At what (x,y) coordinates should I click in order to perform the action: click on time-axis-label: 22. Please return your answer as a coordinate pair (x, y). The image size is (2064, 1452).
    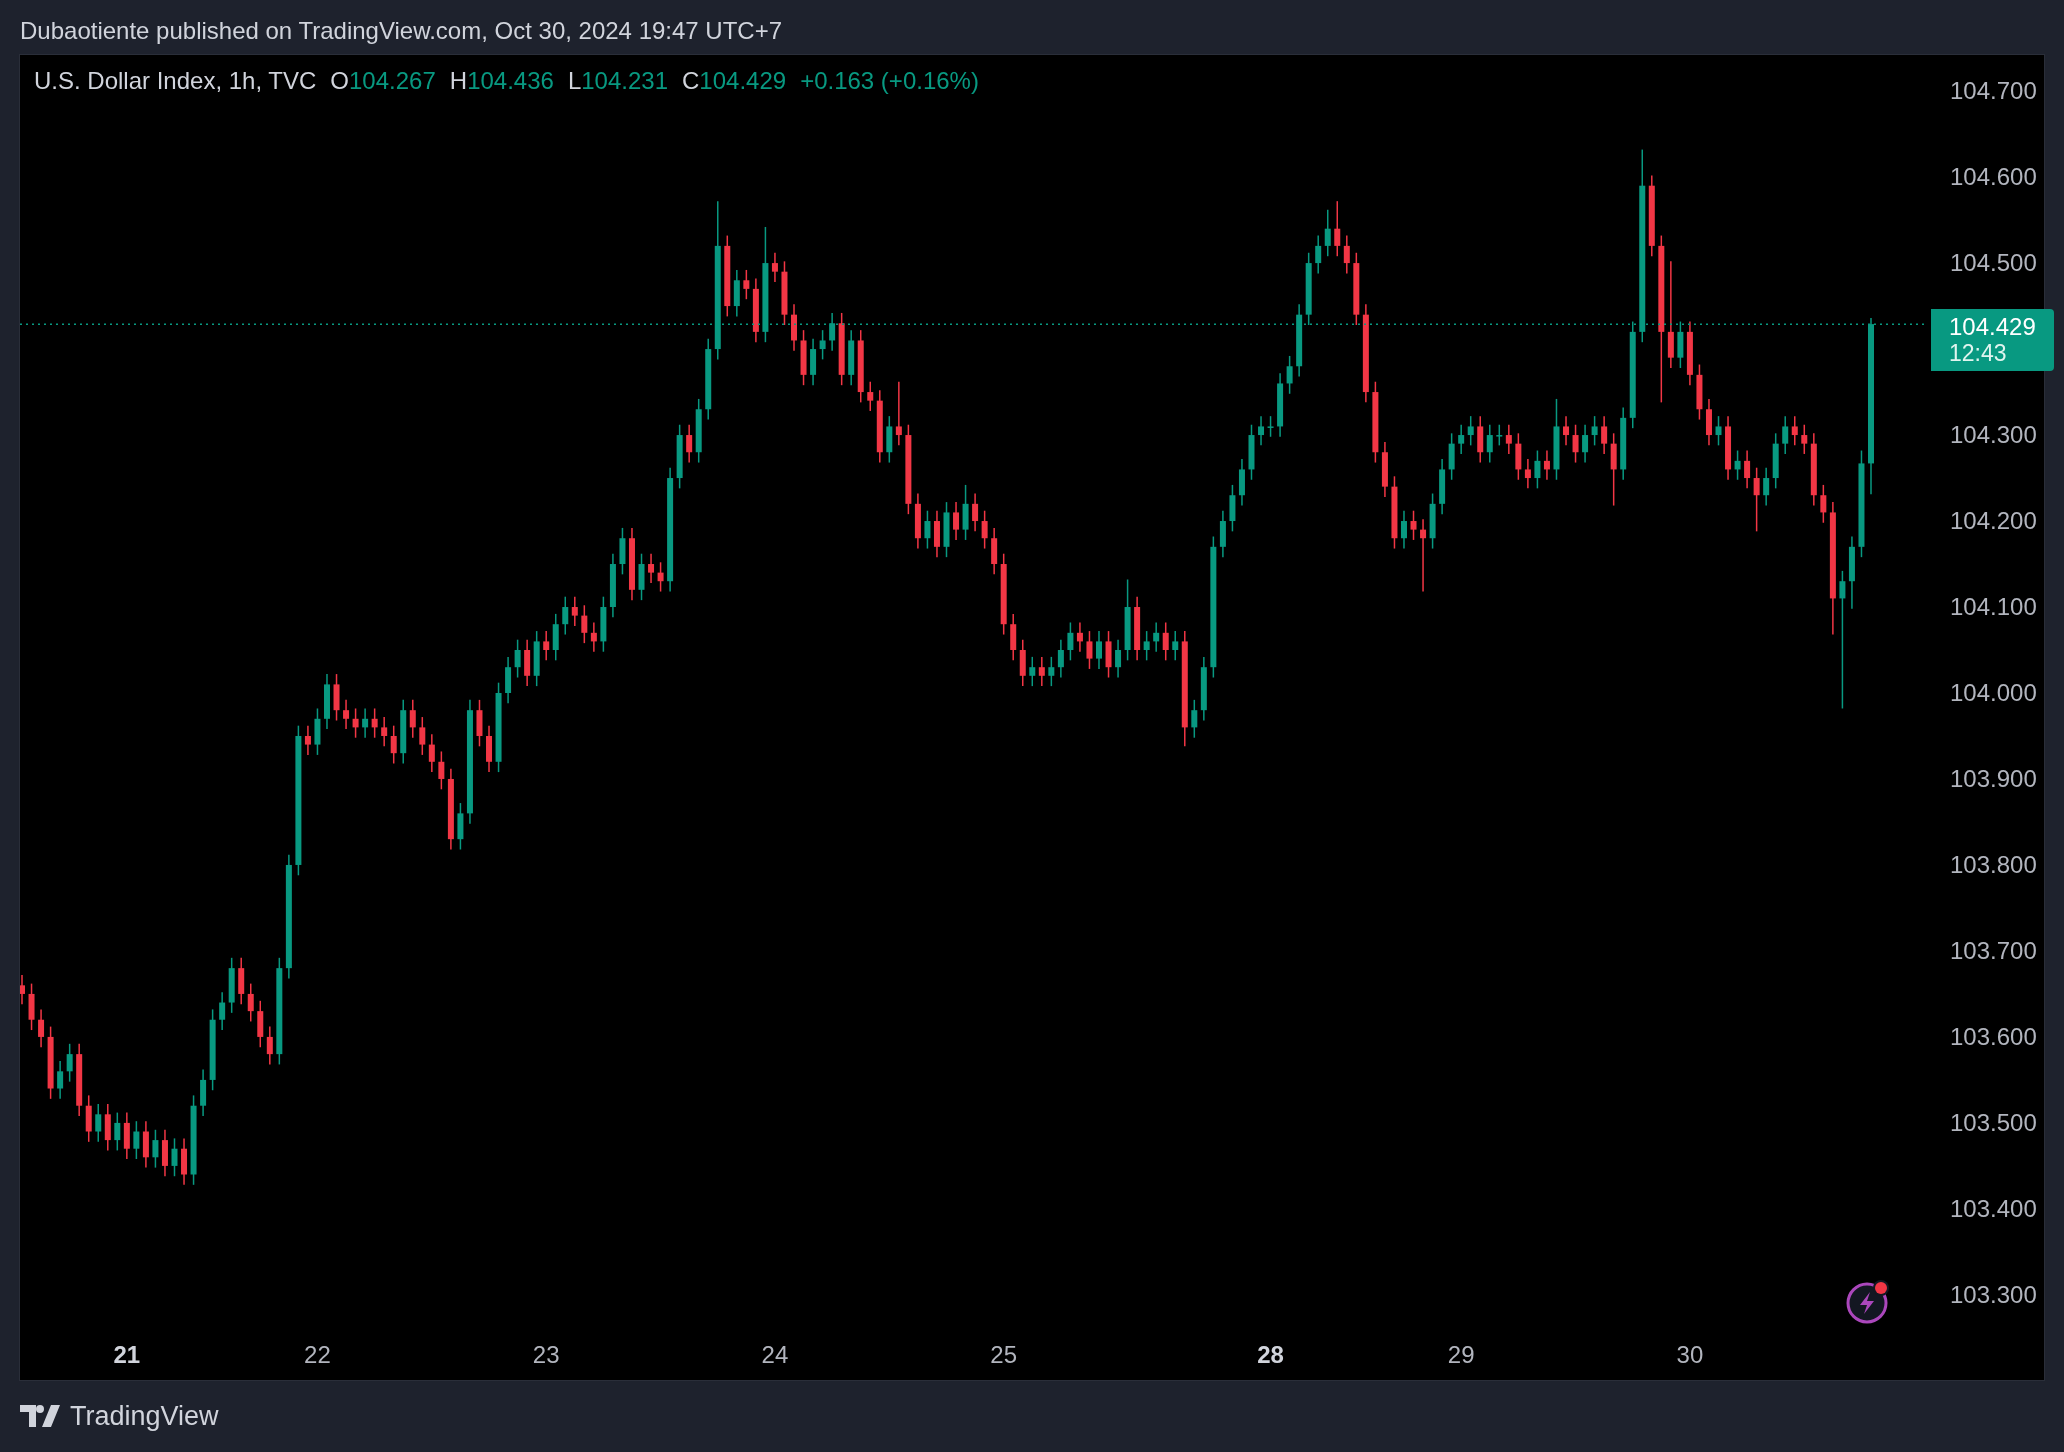
    Looking at the image, I should click on (317, 1355).